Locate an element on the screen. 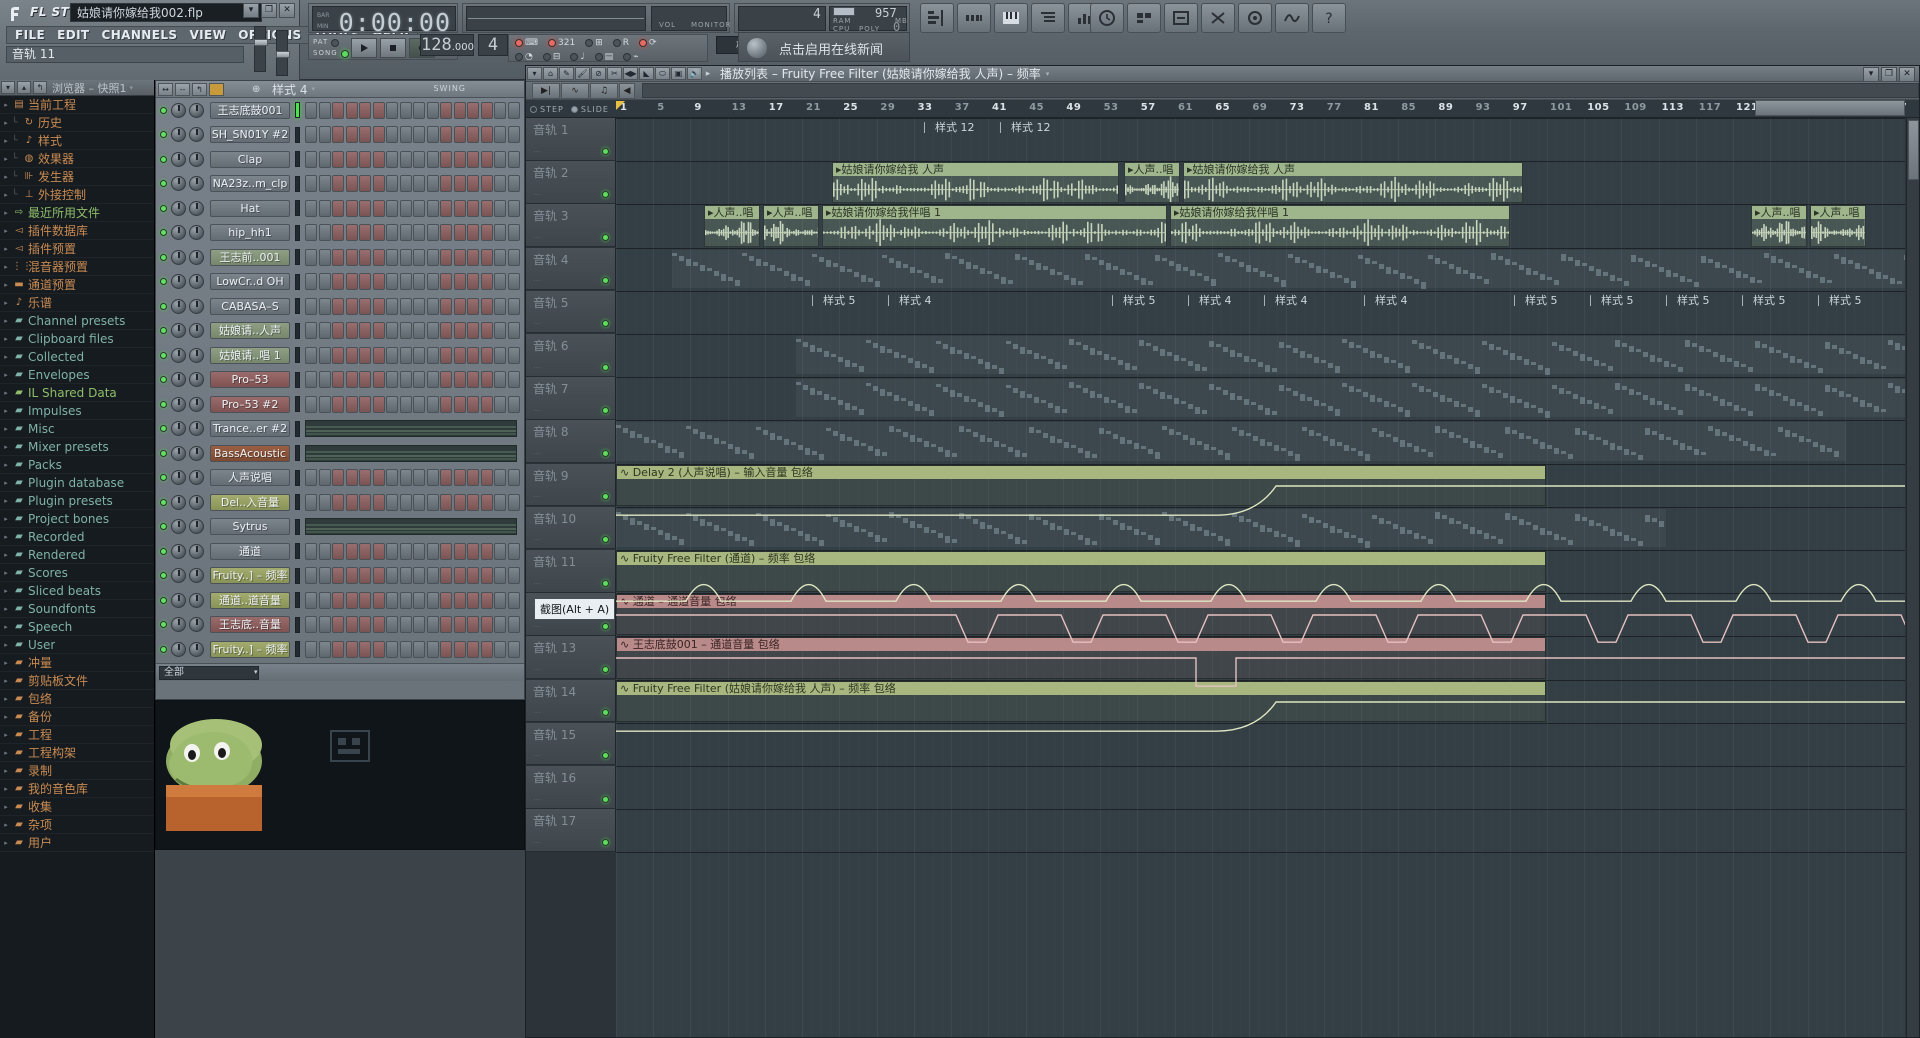 The width and height of the screenshot is (1920, 1038). draw-tool-icon: ✎ is located at coordinates (566, 73).